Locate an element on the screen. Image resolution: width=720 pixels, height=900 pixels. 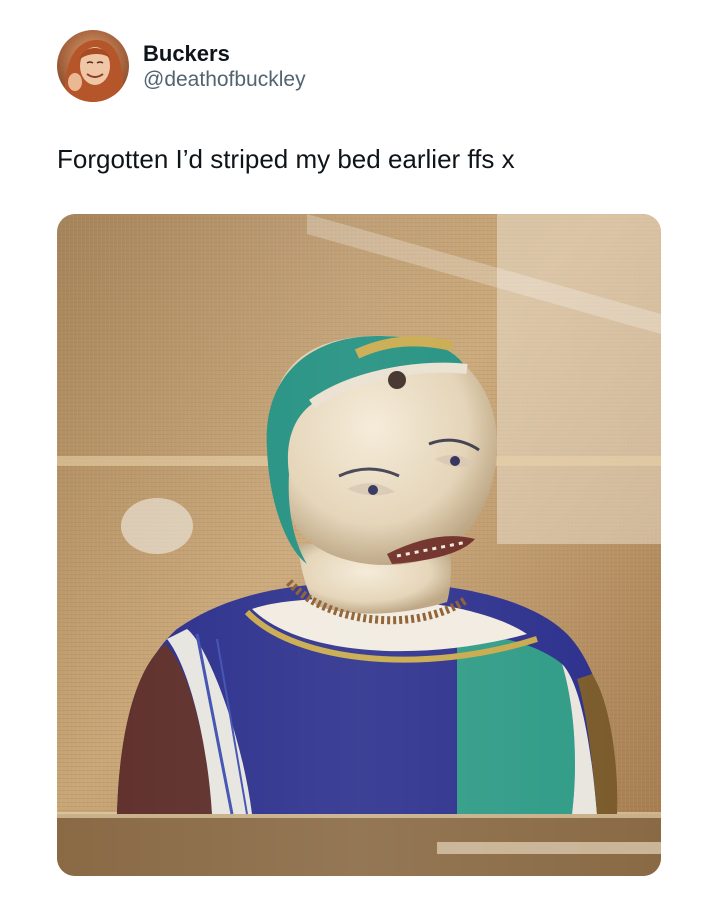
author-names: Buckers @deathofbuckley is located at coordinates (224, 66).